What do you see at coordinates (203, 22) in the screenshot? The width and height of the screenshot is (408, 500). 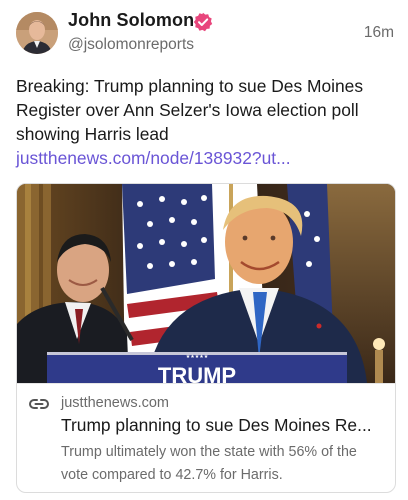 I see `verified-badge-icon` at bounding box center [203, 22].